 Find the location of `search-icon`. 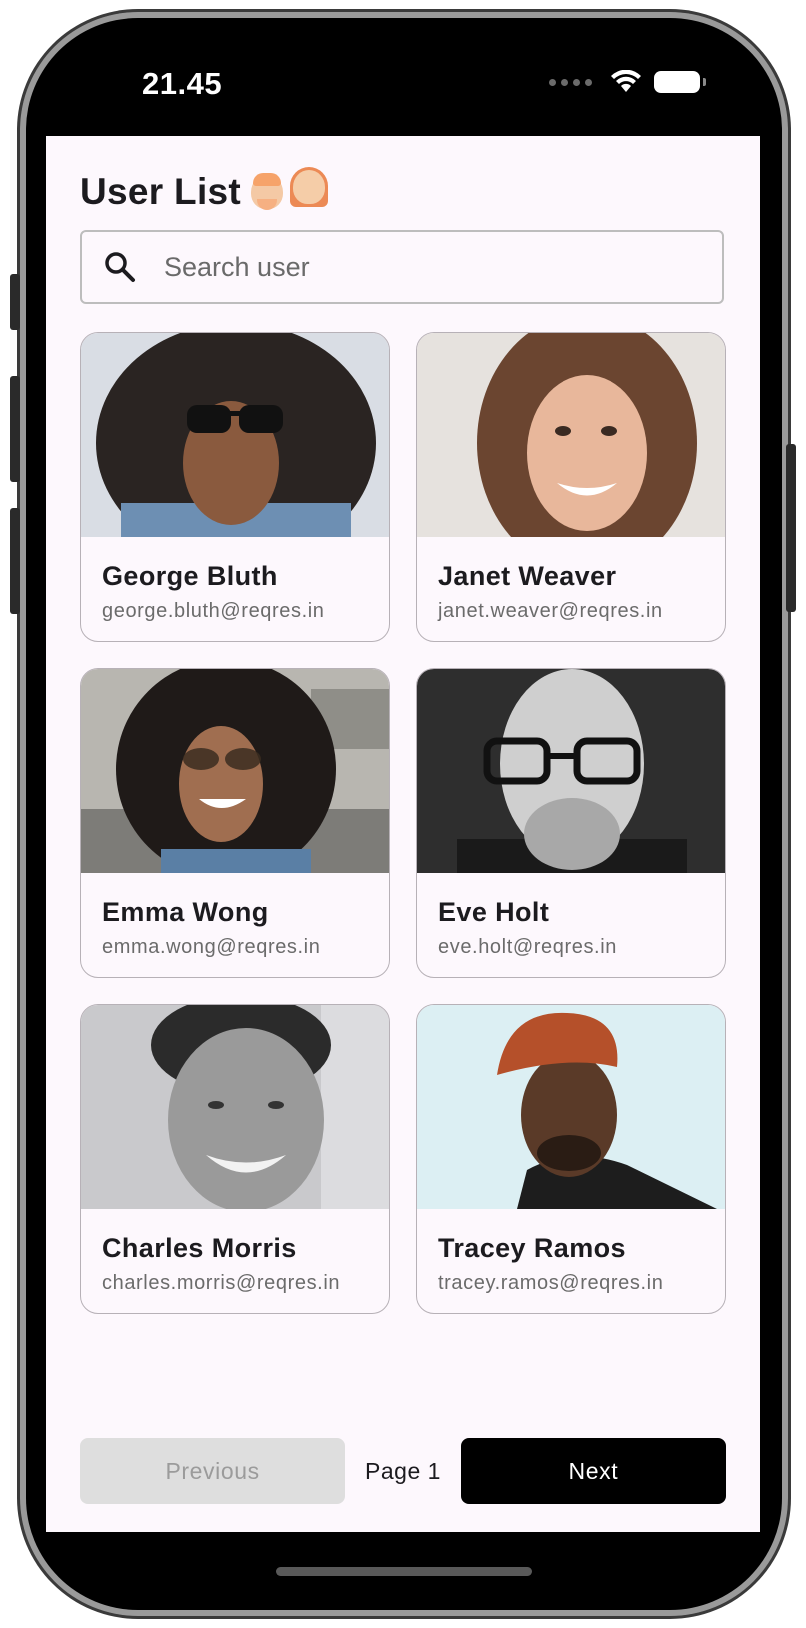

search-icon is located at coordinates (120, 267).